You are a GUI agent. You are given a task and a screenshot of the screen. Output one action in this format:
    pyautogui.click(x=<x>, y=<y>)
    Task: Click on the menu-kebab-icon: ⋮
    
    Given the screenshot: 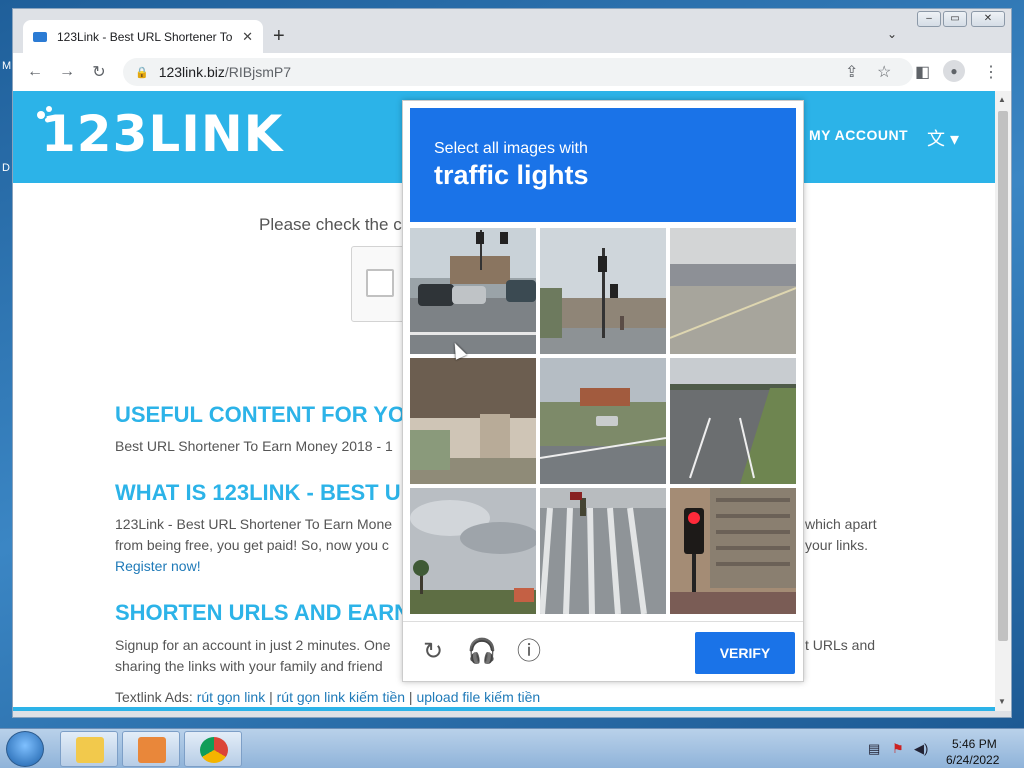 What is the action you would take?
    pyautogui.click(x=991, y=72)
    